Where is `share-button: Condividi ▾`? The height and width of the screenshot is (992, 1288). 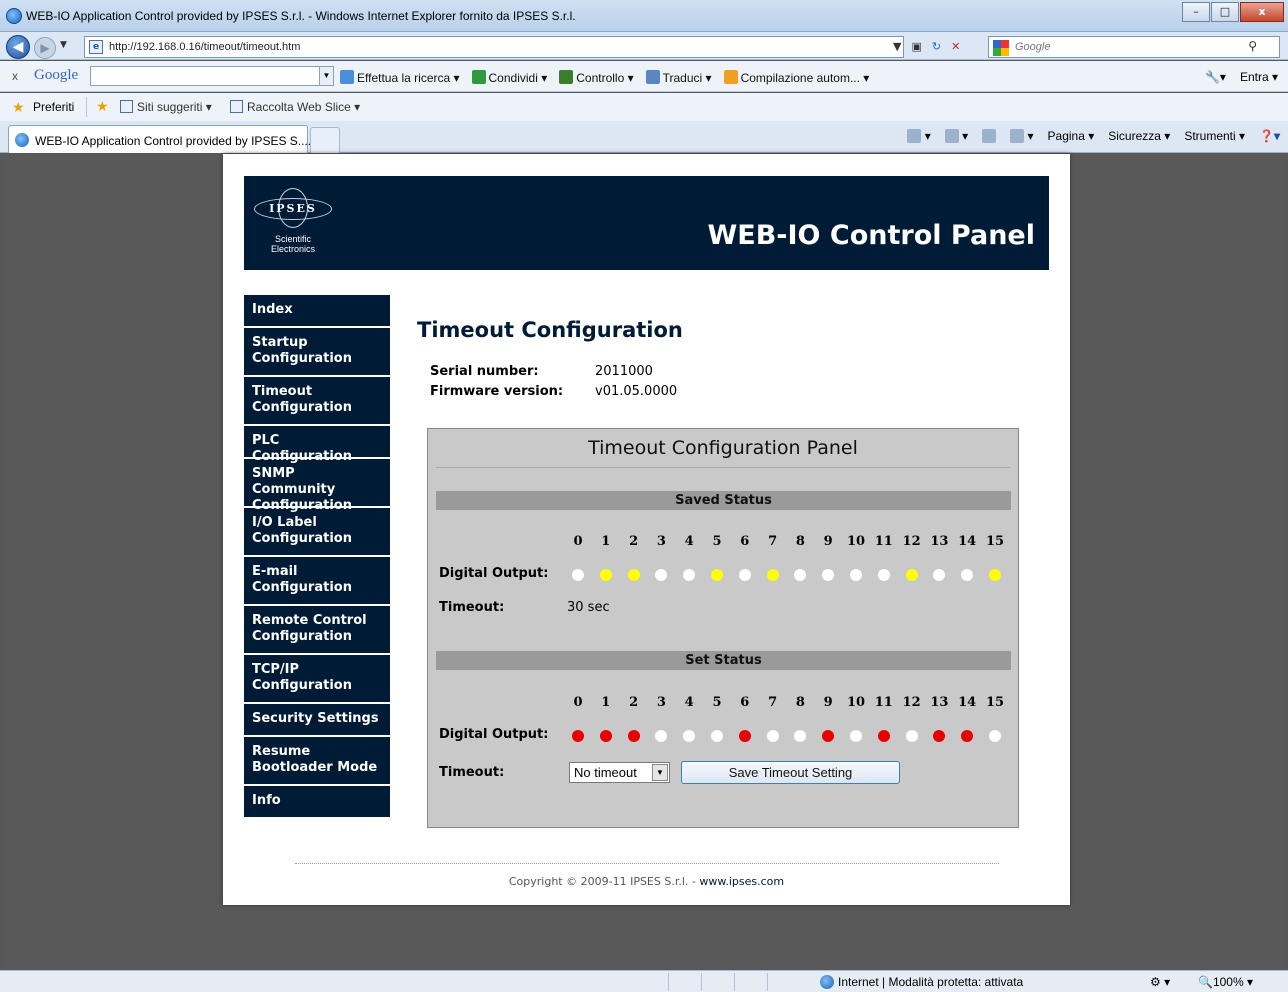
share-button: Condividi ▾ is located at coordinates (509, 77).